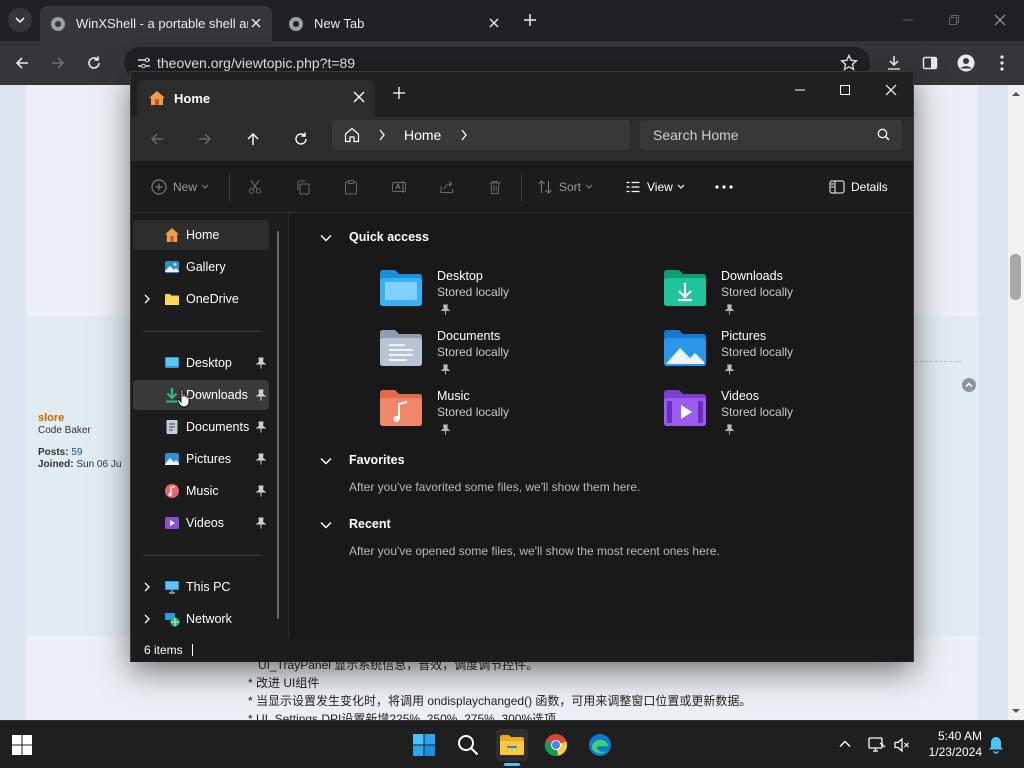 The image size is (1024, 768). Describe the element at coordinates (757, 412) in the screenshot. I see `item-subtitle: Stored locally` at that location.